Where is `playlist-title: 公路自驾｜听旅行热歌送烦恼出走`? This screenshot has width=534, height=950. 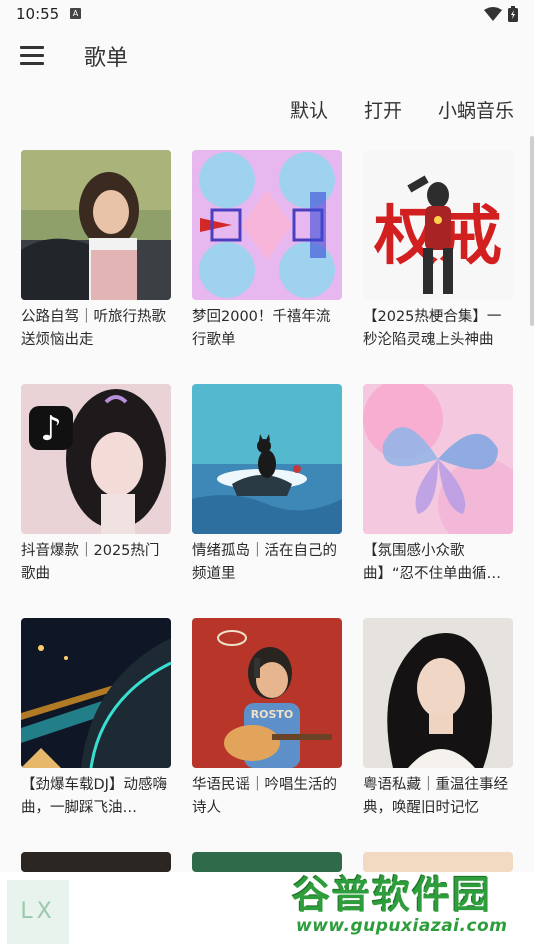
playlist-title: 公路自驾｜听旅行热歌送烦恼出走 is located at coordinates (93, 328).